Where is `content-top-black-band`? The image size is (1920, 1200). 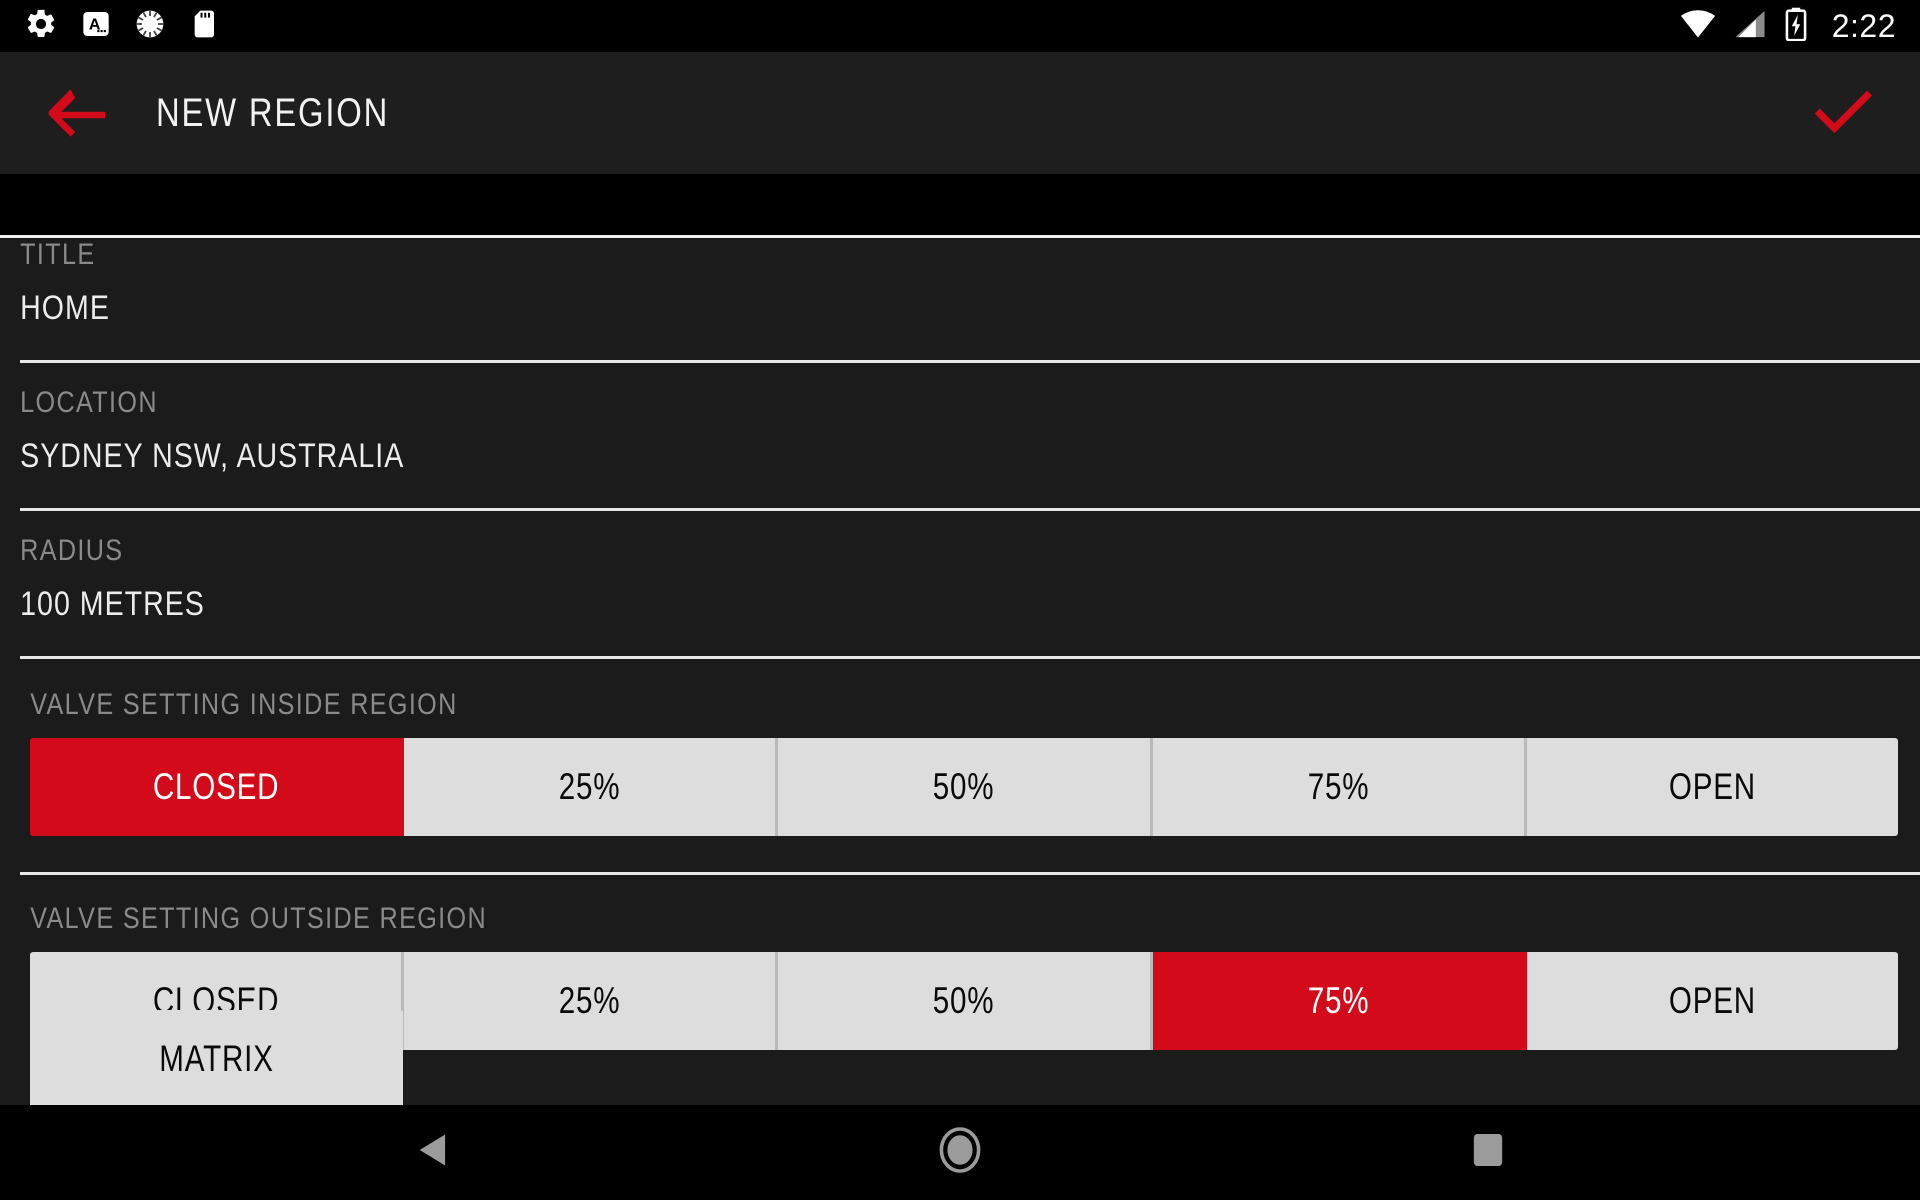 content-top-black-band is located at coordinates (960, 204).